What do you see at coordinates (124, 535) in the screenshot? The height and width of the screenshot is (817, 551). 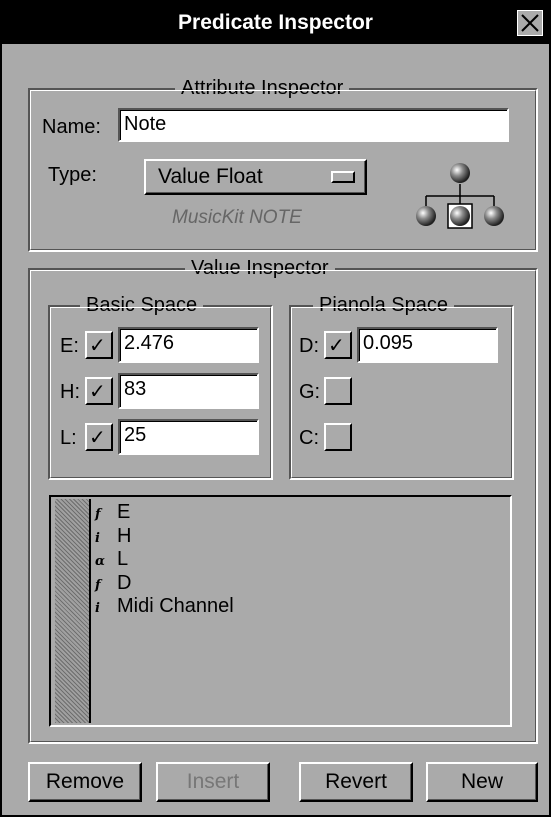 I see `list-item-label: H` at bounding box center [124, 535].